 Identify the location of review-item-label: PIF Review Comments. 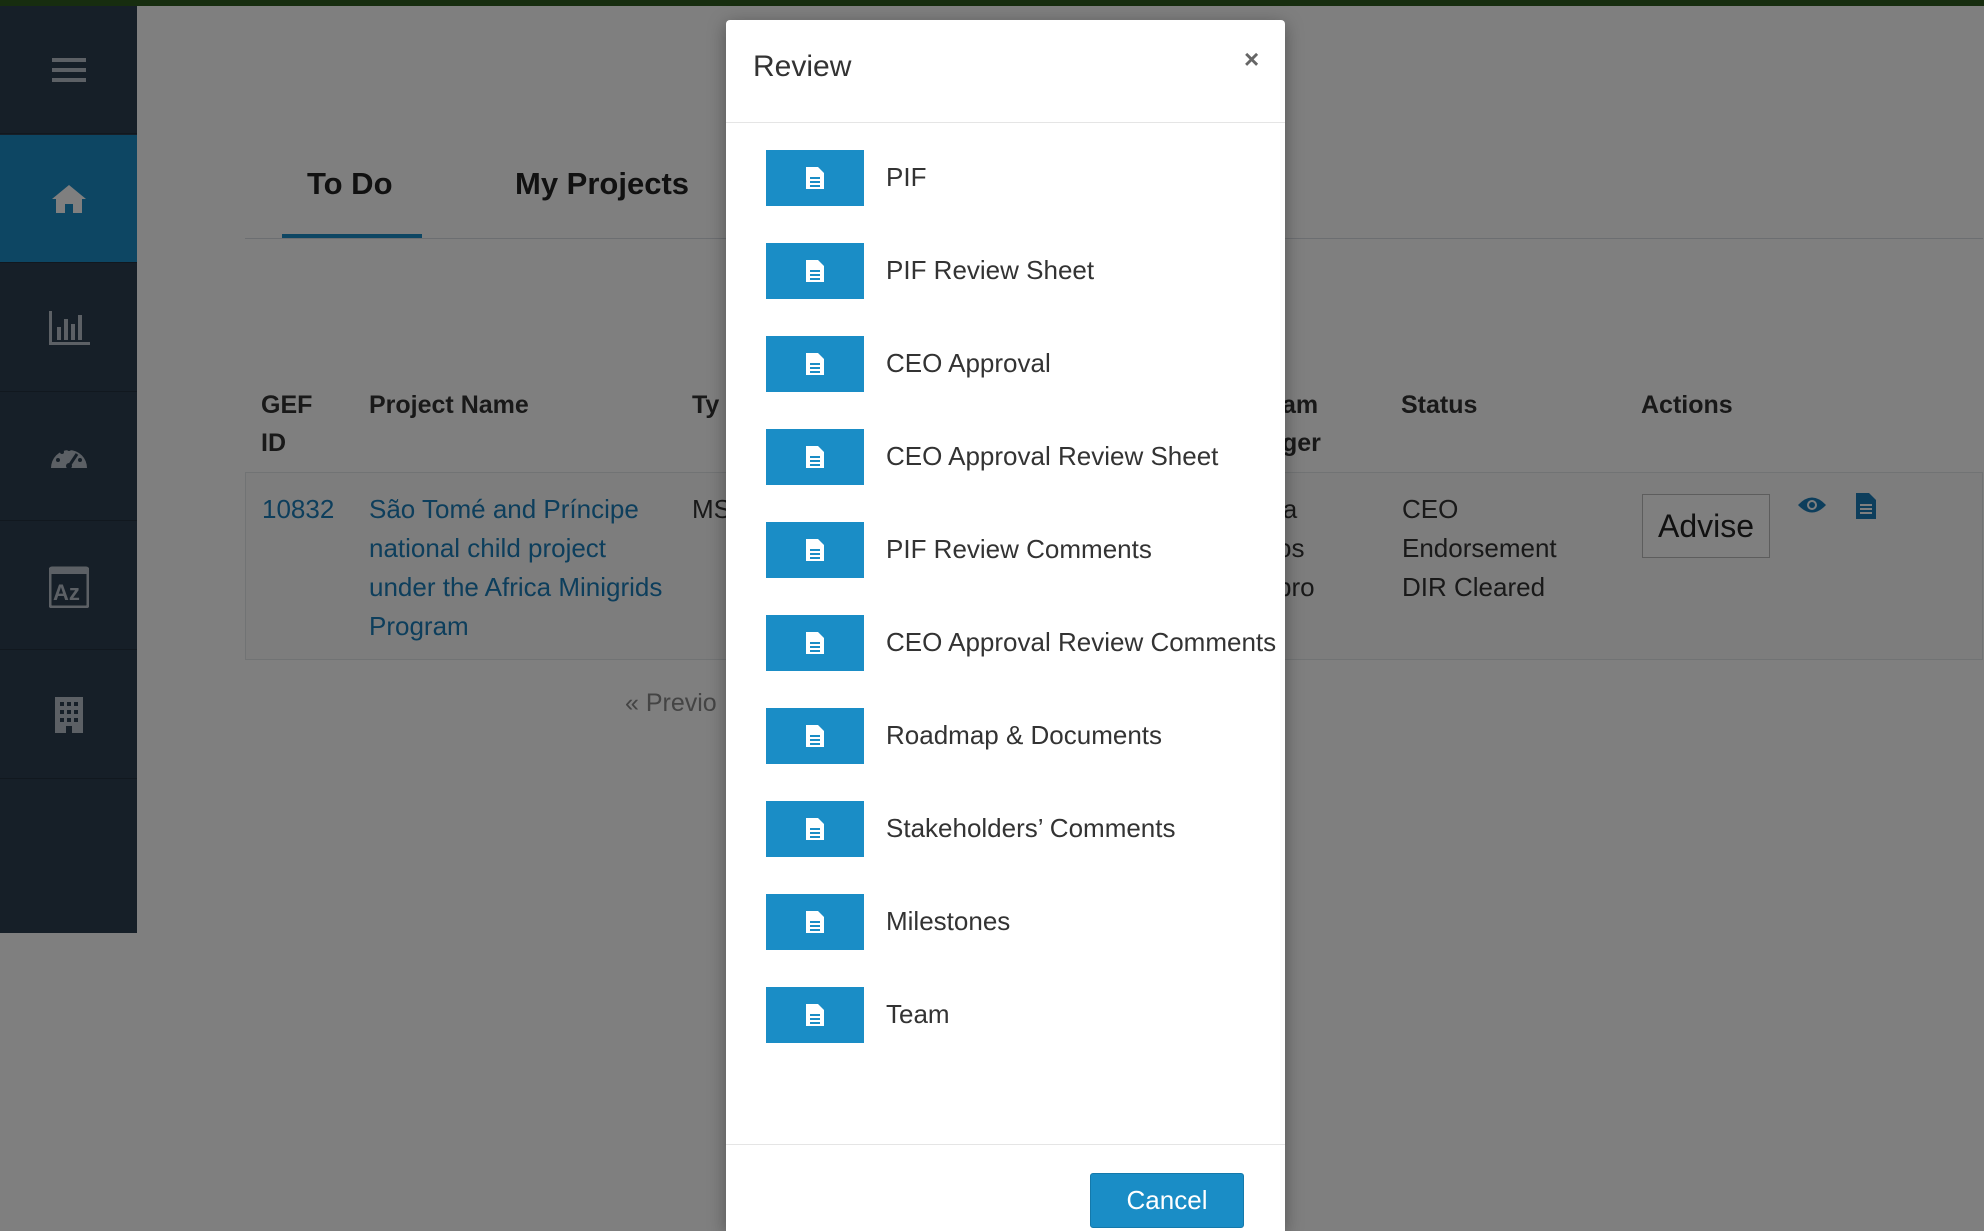
(1019, 549).